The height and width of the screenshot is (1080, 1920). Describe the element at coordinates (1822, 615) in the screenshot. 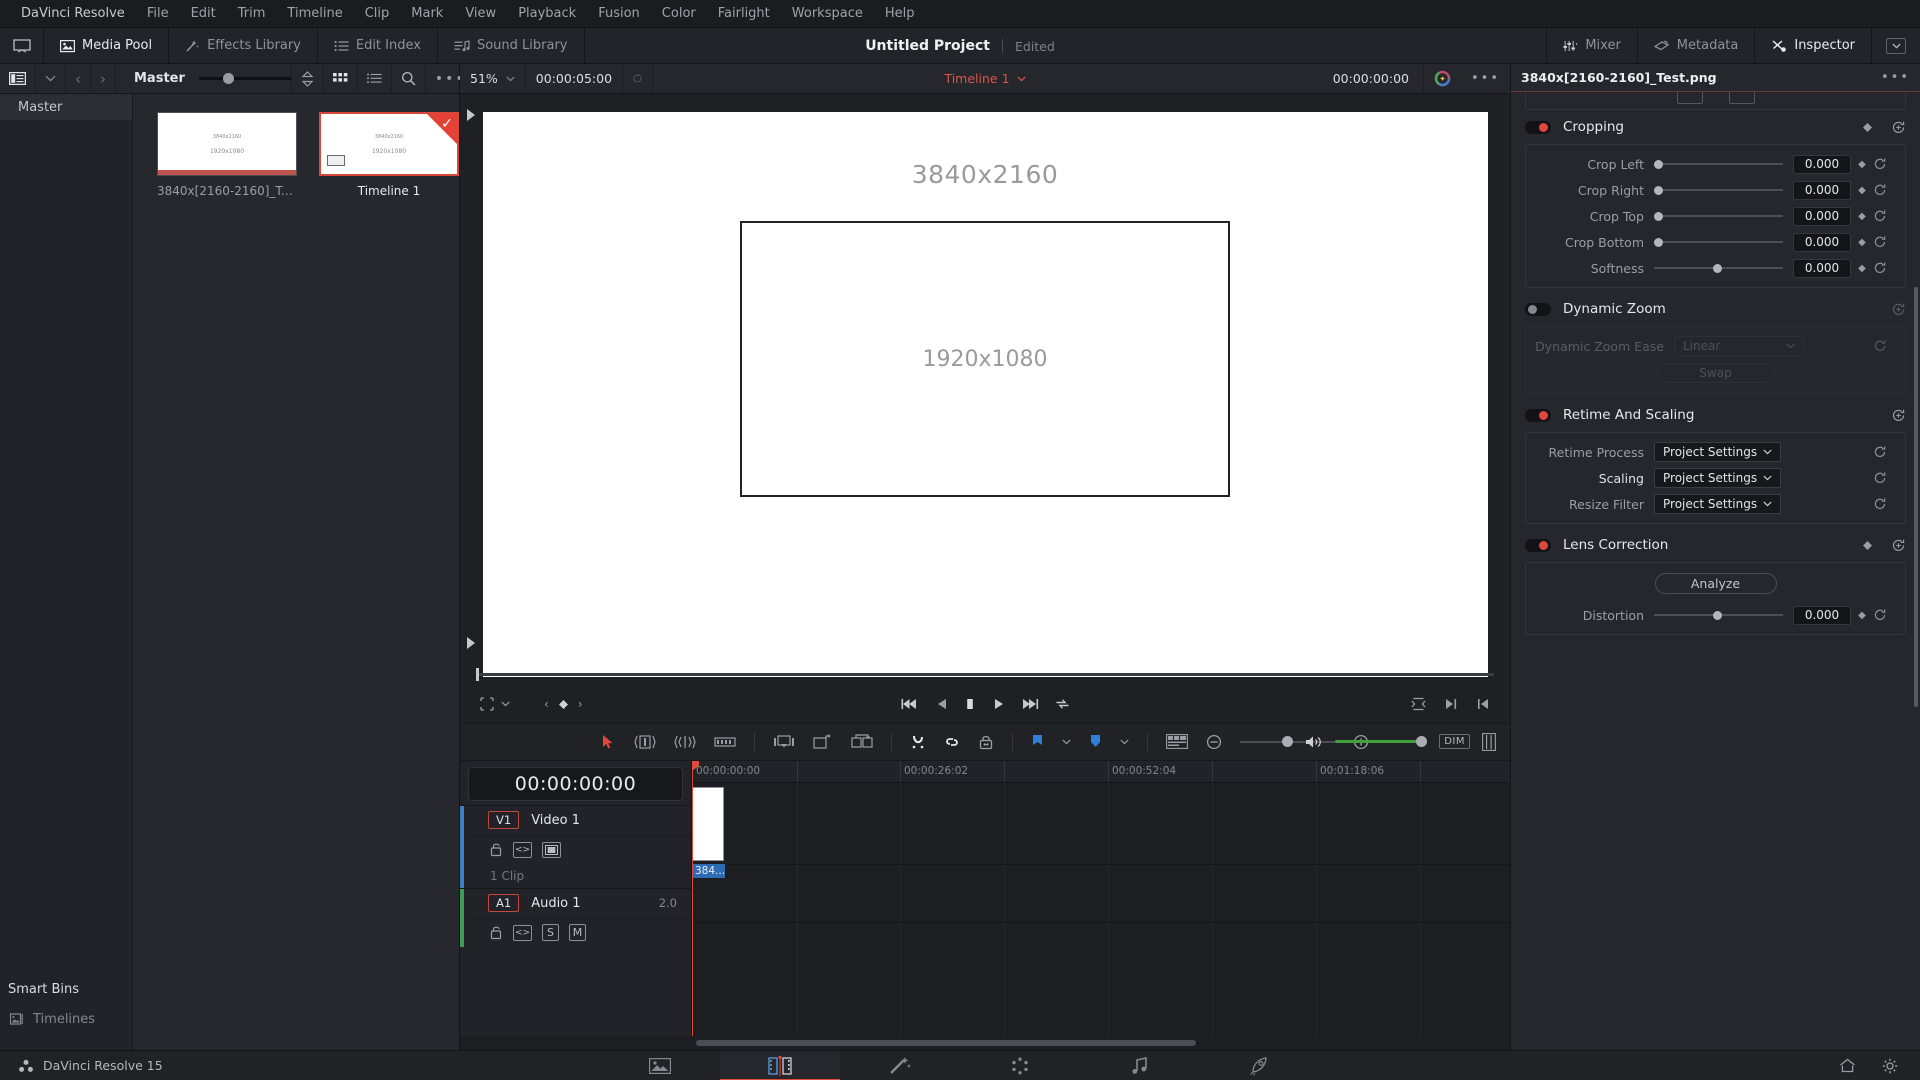

I see `distortion-value: 0.000` at that location.